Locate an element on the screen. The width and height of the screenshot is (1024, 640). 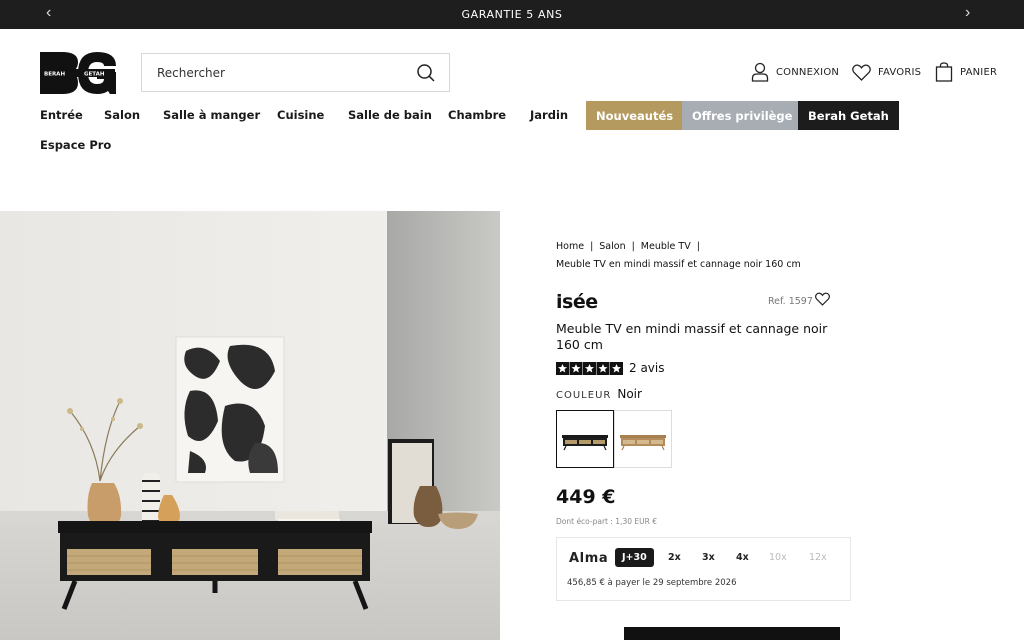
heart-icon is located at coordinates (861, 72).